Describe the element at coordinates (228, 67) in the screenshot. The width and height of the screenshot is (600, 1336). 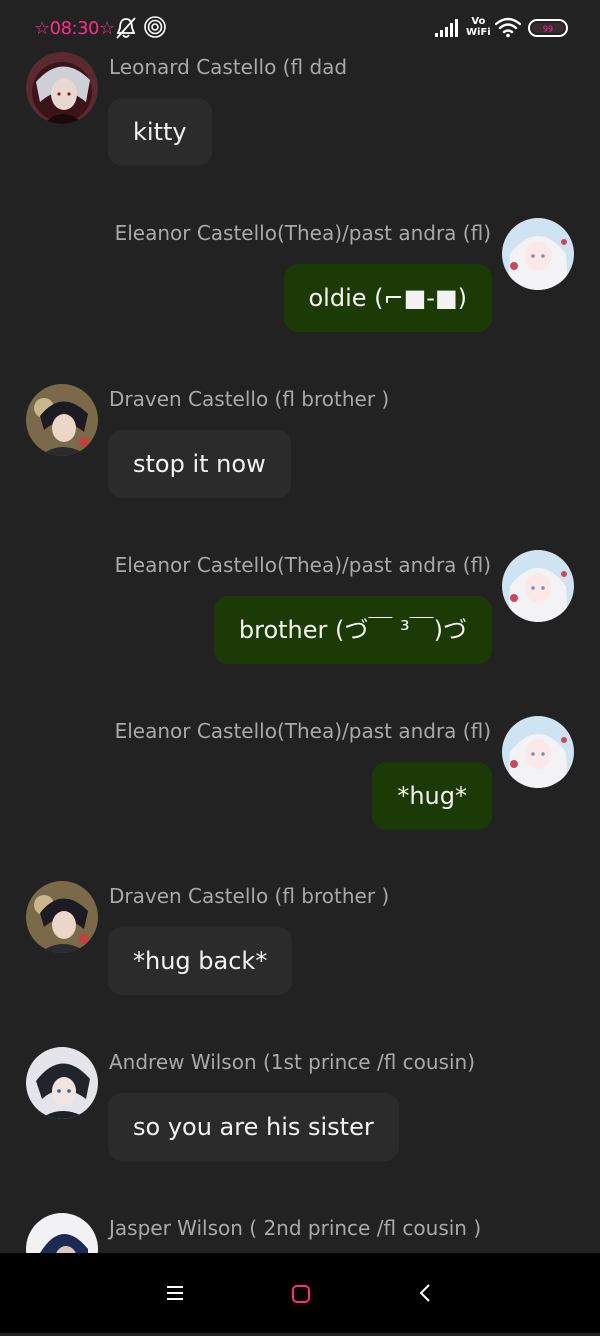
I see `sender-name: Leonard Castello (fl dad` at that location.